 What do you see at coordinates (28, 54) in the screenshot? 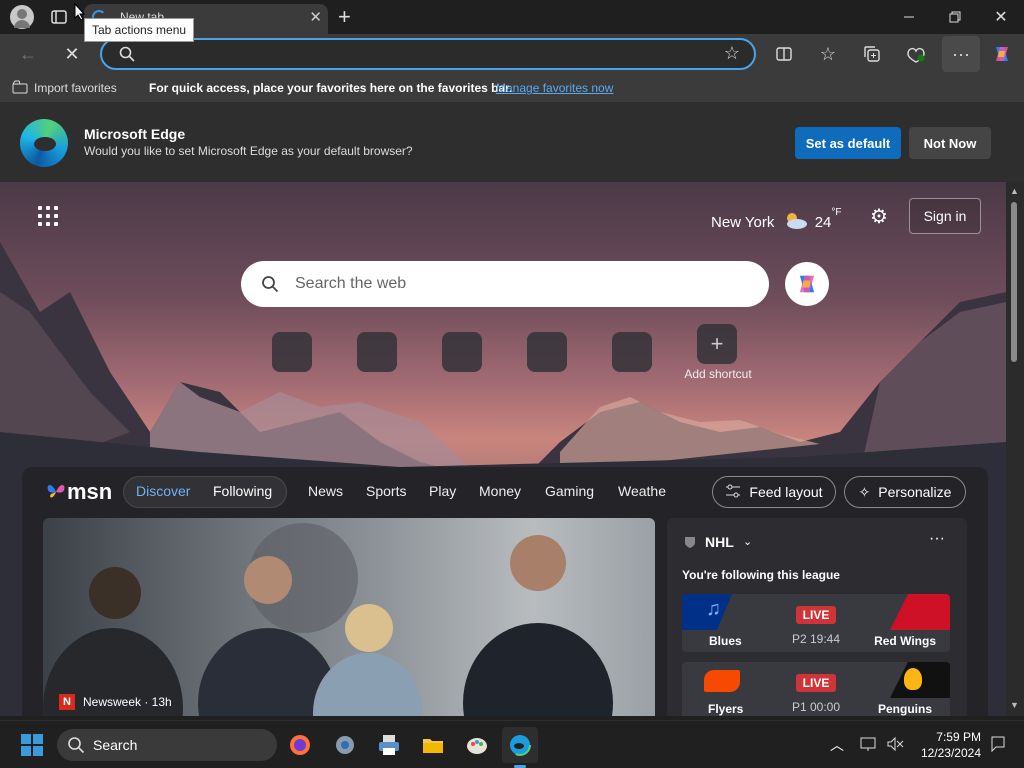
I see `back-button: ←` at bounding box center [28, 54].